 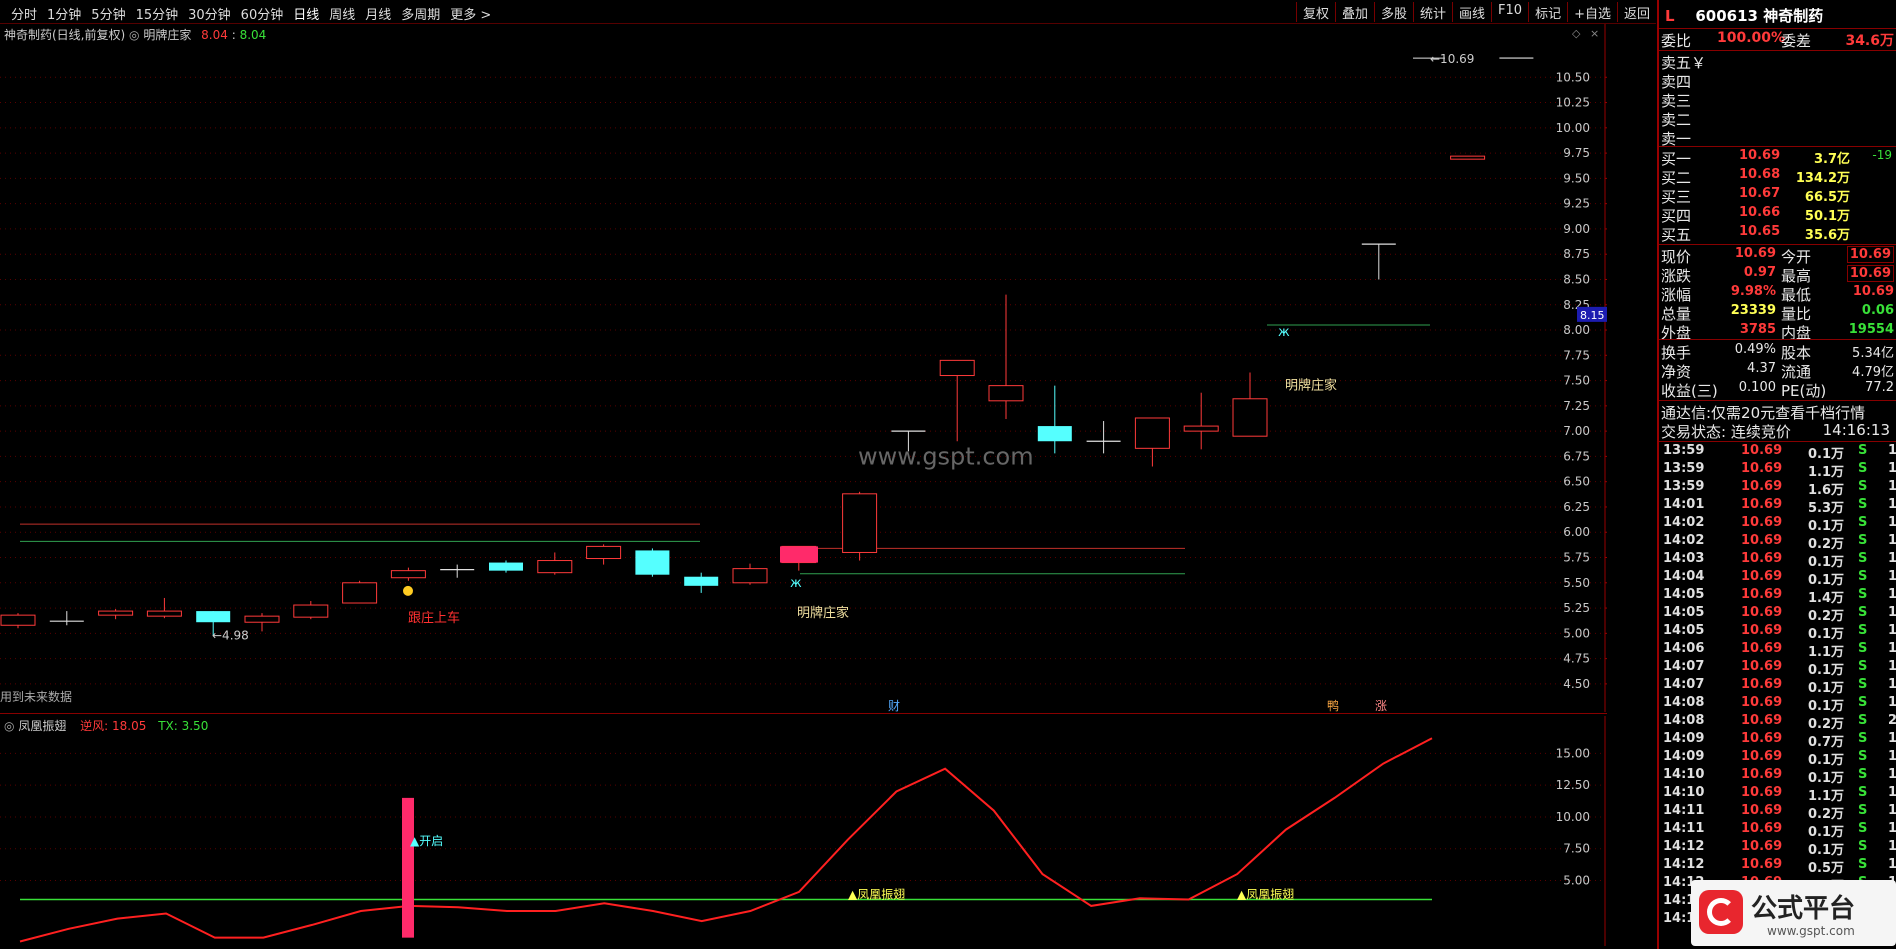 I want to click on period-tab: 60分钟, so click(x=262, y=13).